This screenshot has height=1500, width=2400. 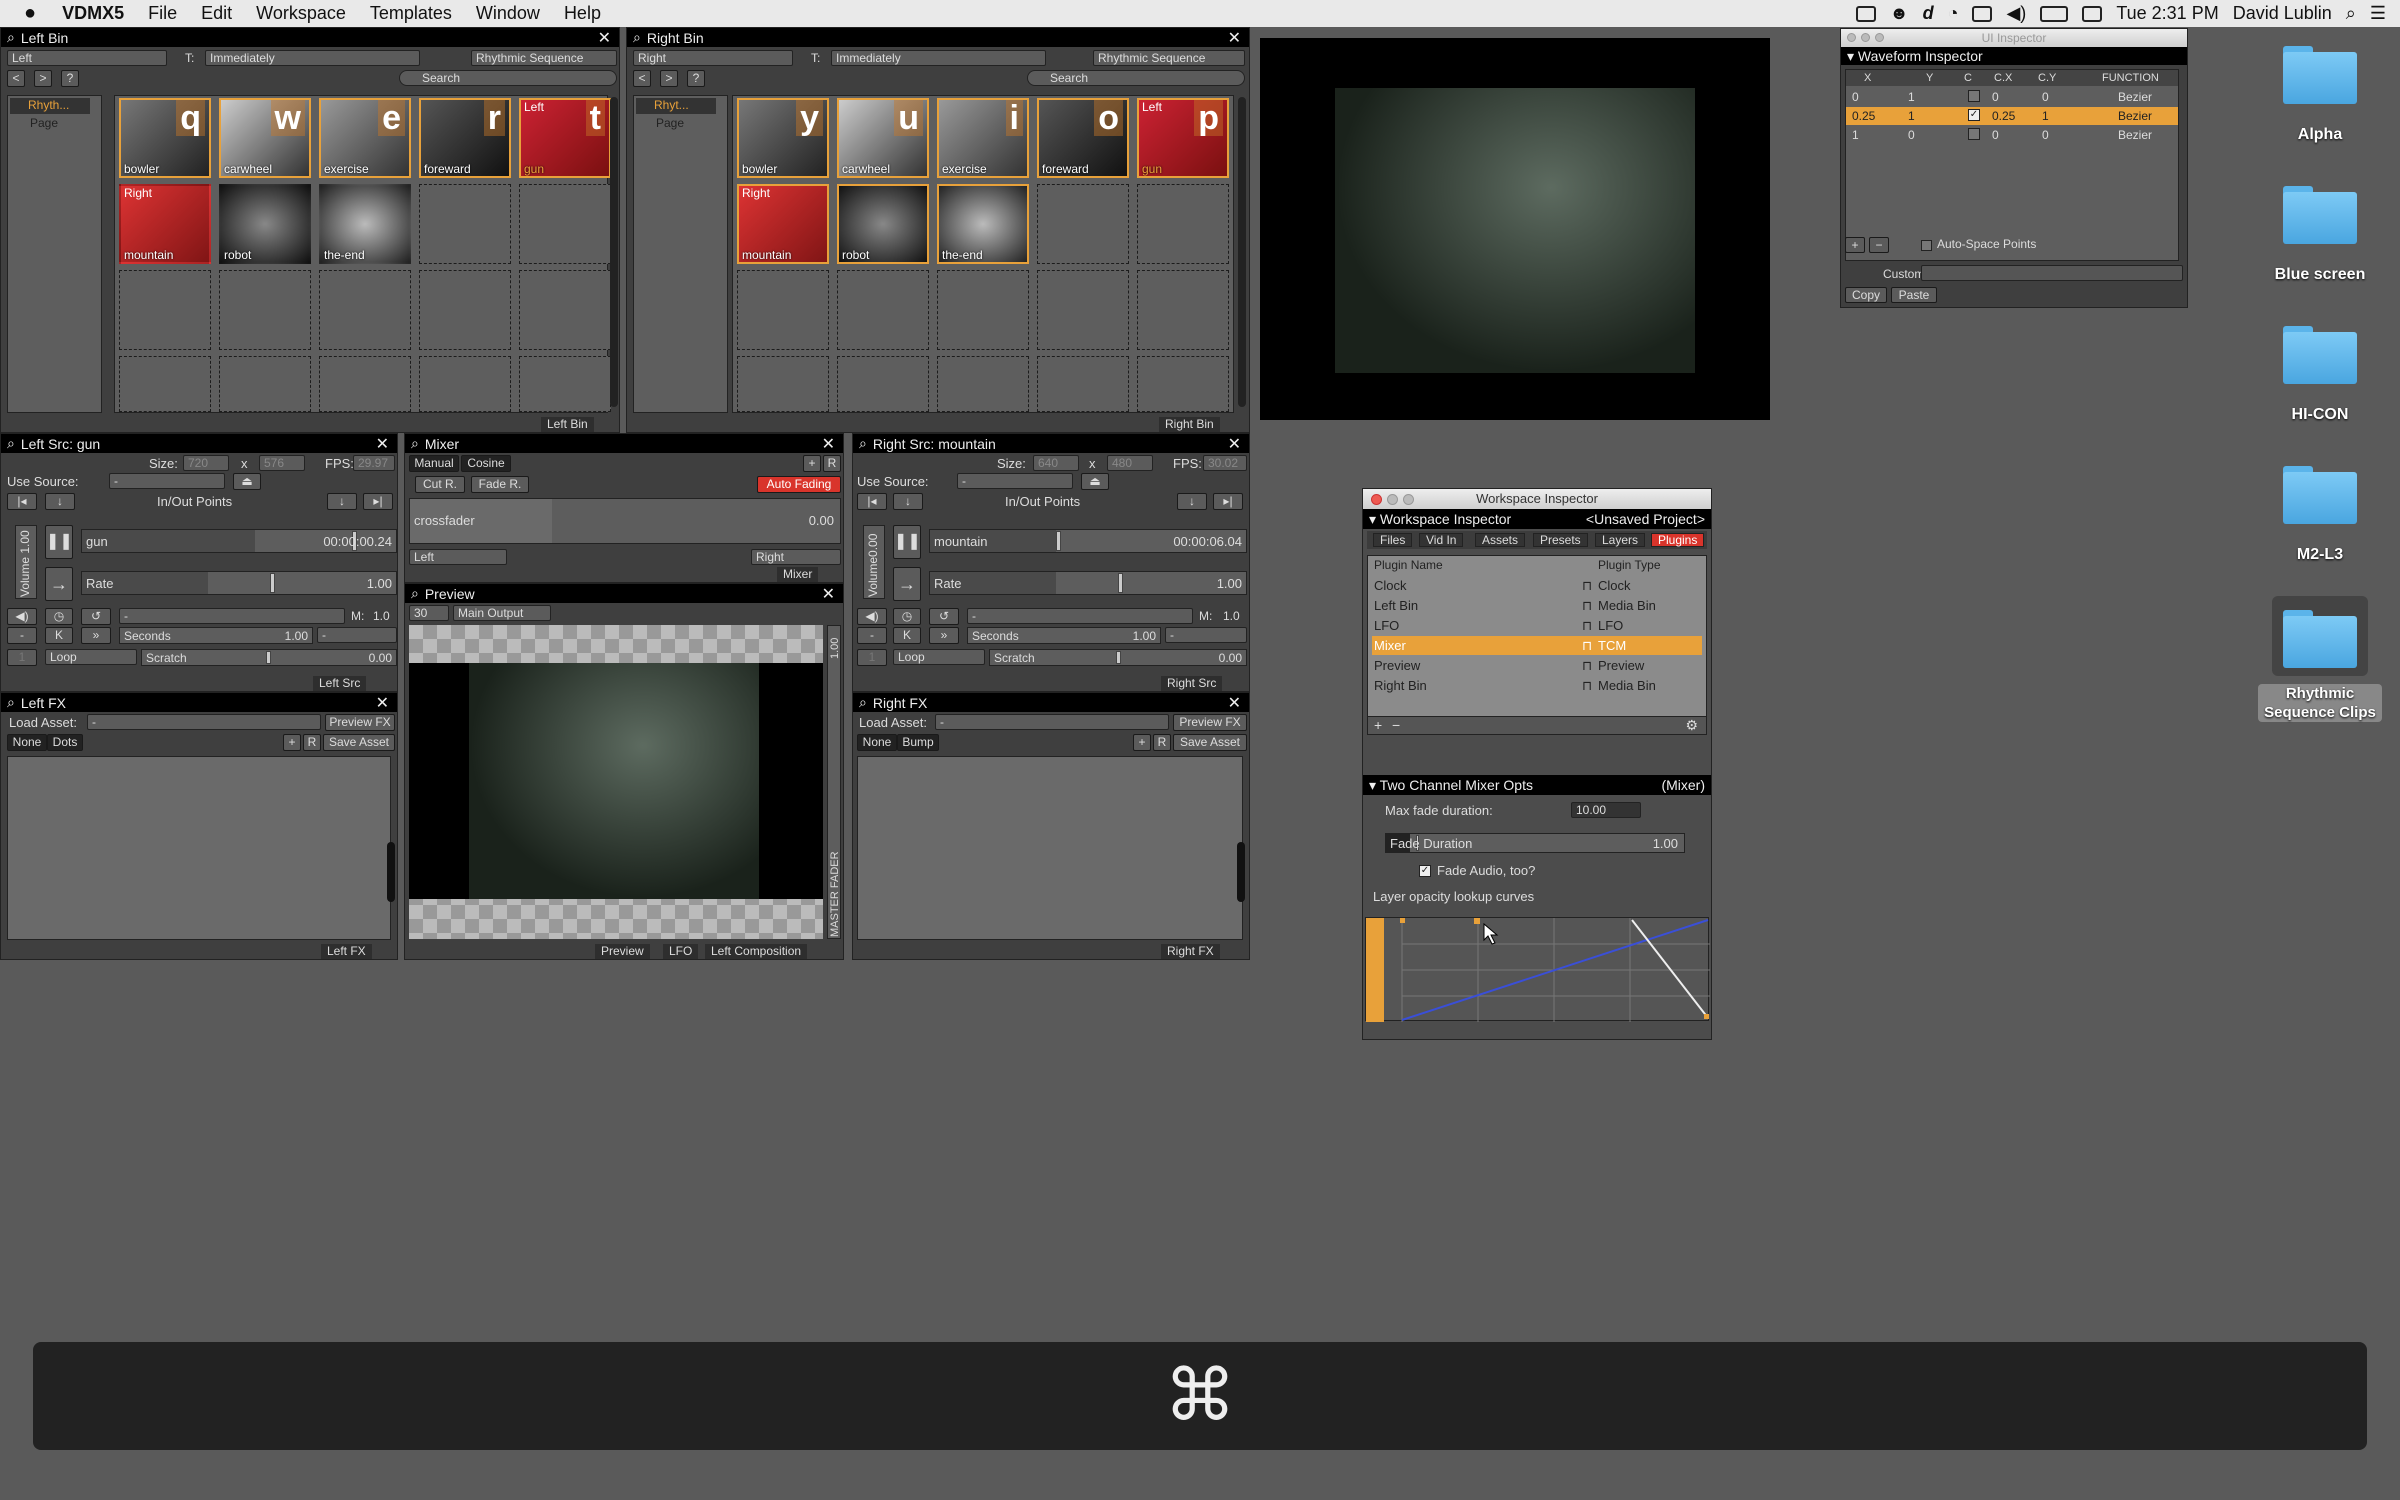 I want to click on loop-icon: ↺, so click(x=96, y=616).